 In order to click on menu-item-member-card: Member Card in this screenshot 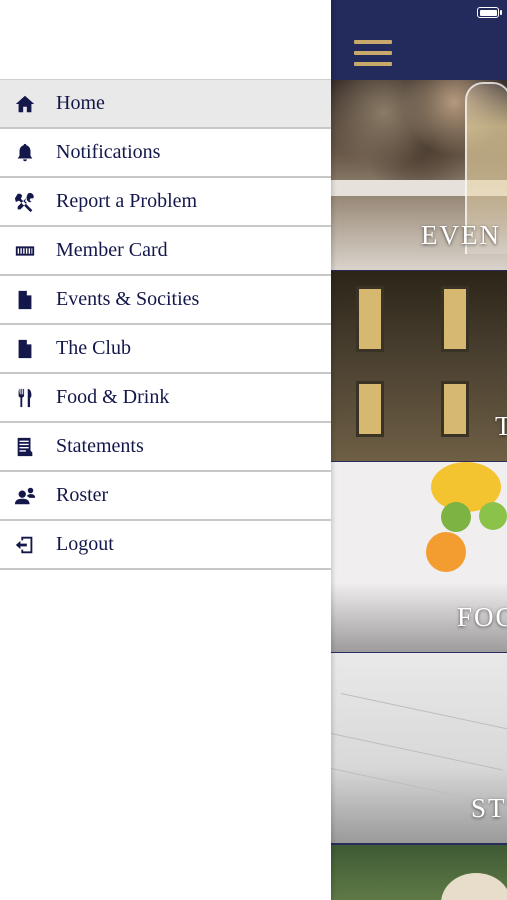, I will do `click(165, 251)`.